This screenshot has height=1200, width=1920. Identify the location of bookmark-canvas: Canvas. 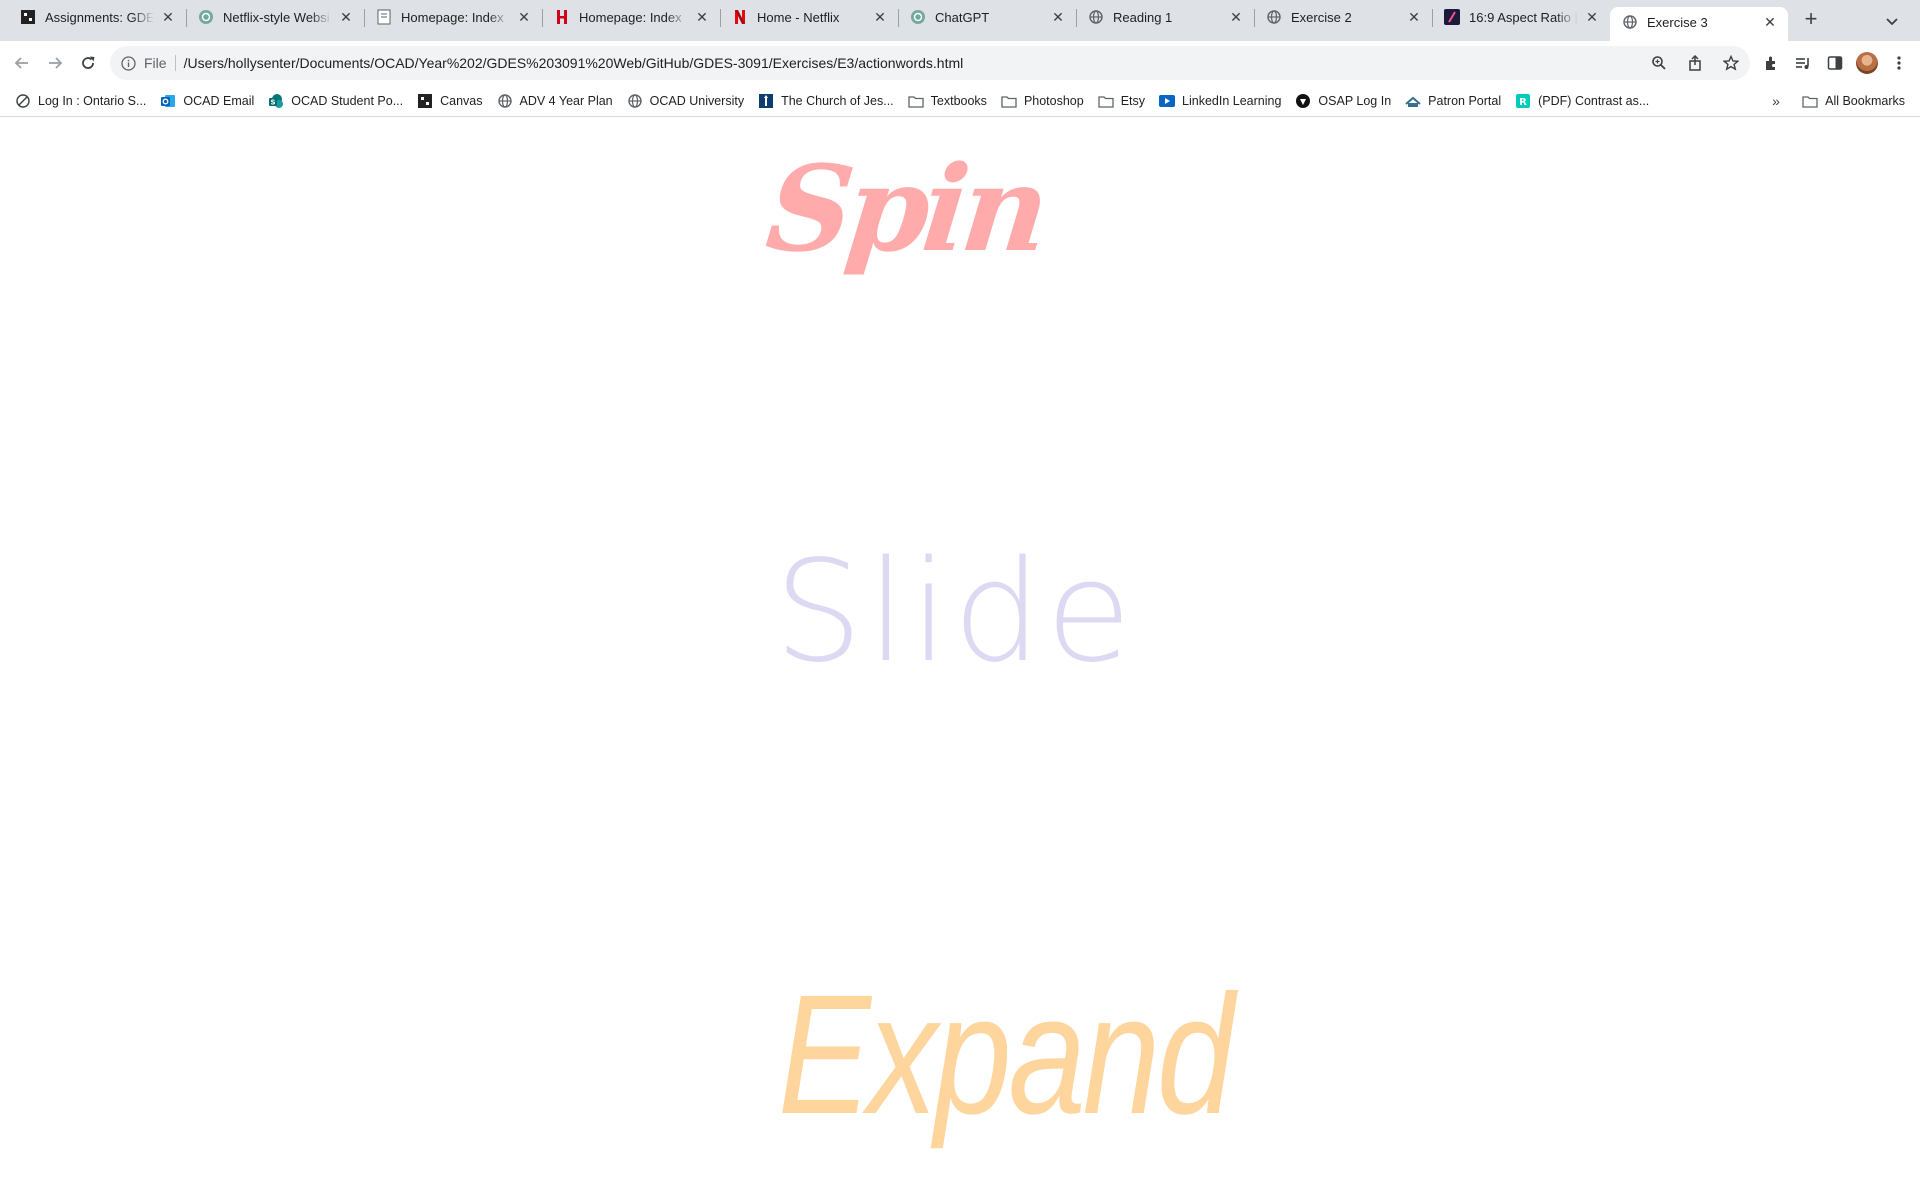
(449, 101).